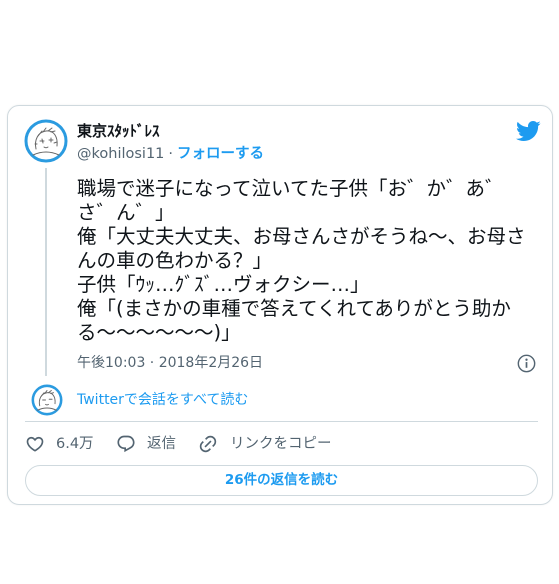 The width and height of the screenshot is (559, 584). What do you see at coordinates (528, 131) in the screenshot?
I see `twitter-bird-icon` at bounding box center [528, 131].